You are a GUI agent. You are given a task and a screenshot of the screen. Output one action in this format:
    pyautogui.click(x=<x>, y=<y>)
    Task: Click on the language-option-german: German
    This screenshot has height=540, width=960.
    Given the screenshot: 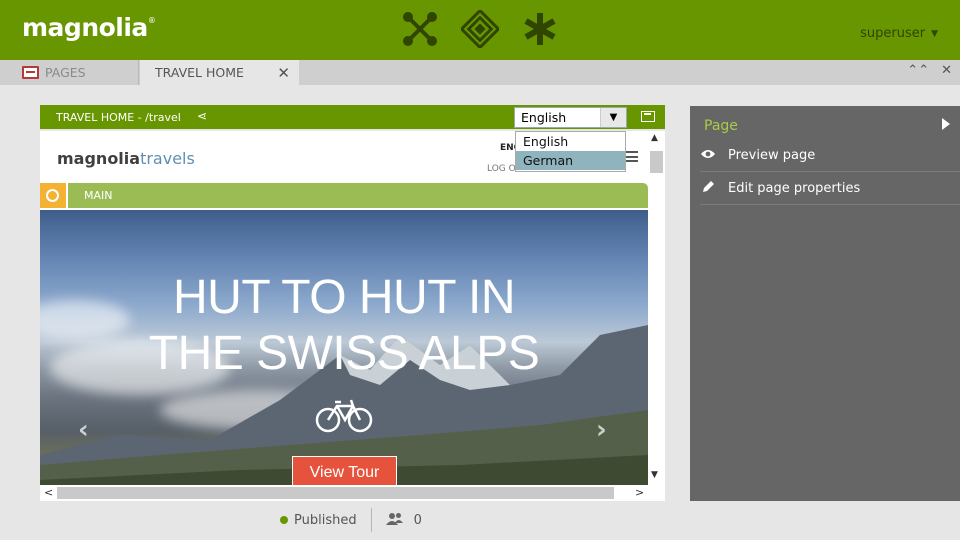 What is the action you would take?
    pyautogui.click(x=570, y=160)
    